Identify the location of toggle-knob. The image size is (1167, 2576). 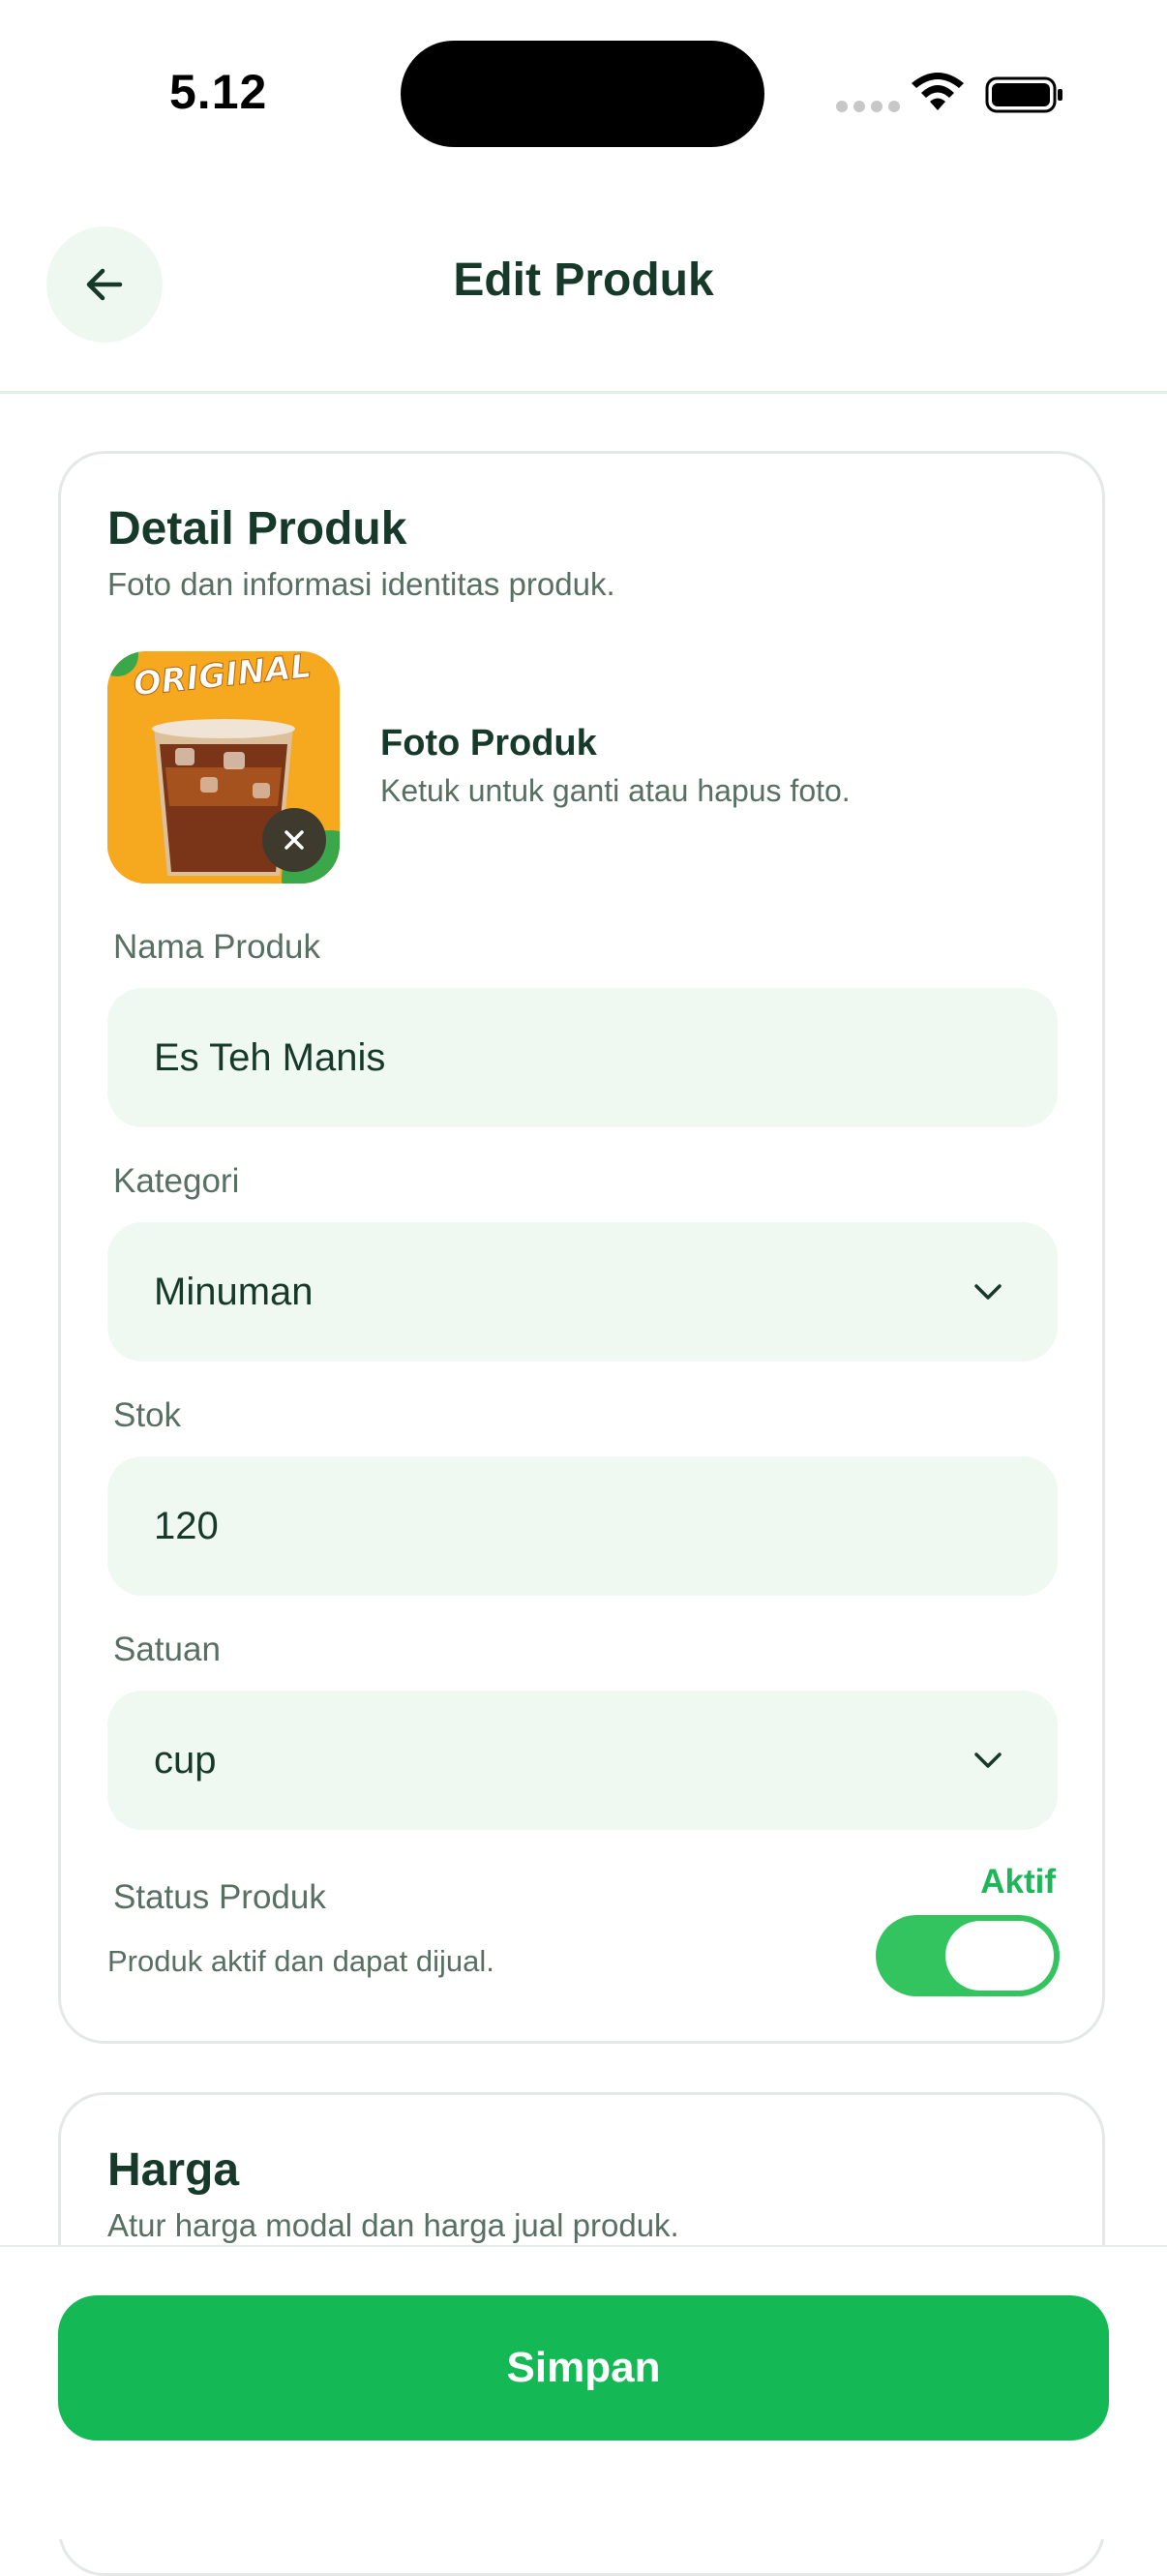
(1000, 1956).